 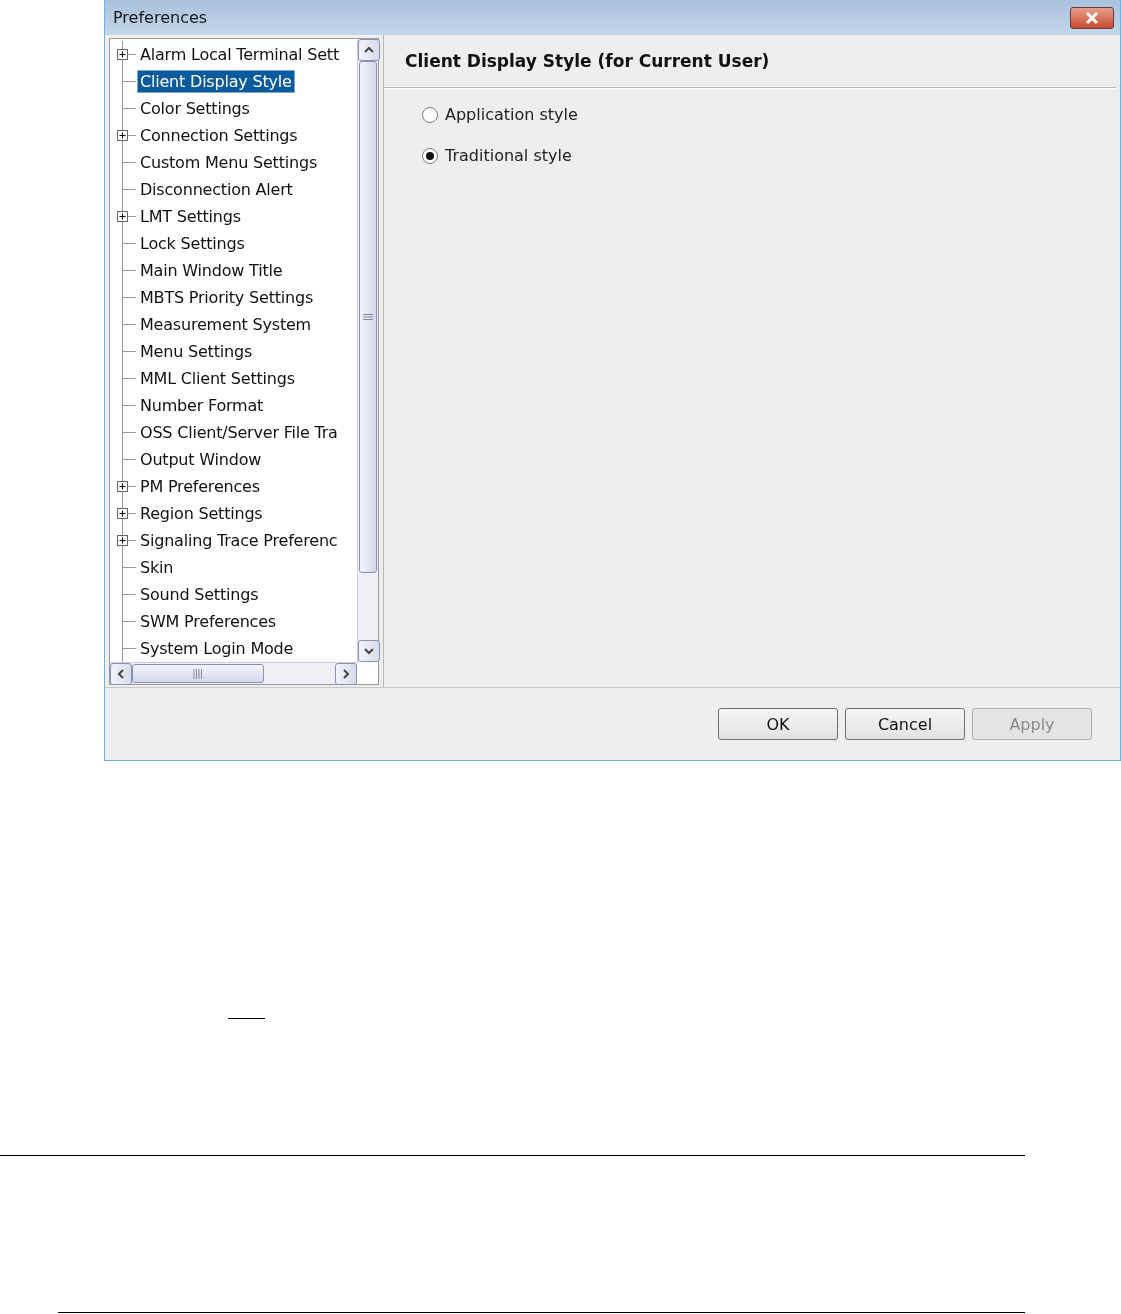 I want to click on radio-label: Traditional style, so click(x=508, y=155).